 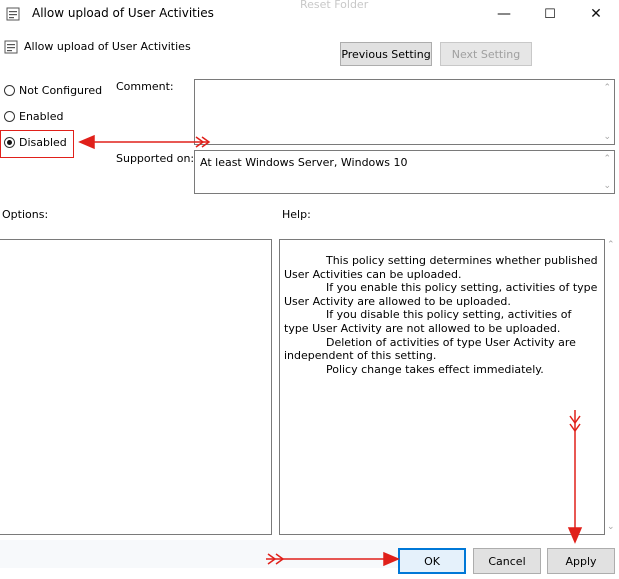 What do you see at coordinates (61, 90) in the screenshot?
I see `radio-label-not-configured: Not Configured` at bounding box center [61, 90].